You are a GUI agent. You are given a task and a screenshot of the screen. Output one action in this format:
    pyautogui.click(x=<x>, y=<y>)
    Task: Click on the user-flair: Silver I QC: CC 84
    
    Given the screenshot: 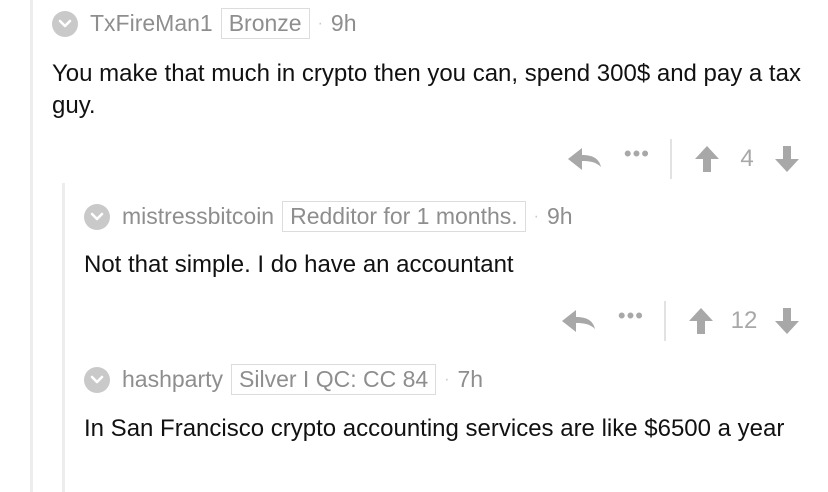 What is the action you would take?
    pyautogui.click(x=334, y=379)
    